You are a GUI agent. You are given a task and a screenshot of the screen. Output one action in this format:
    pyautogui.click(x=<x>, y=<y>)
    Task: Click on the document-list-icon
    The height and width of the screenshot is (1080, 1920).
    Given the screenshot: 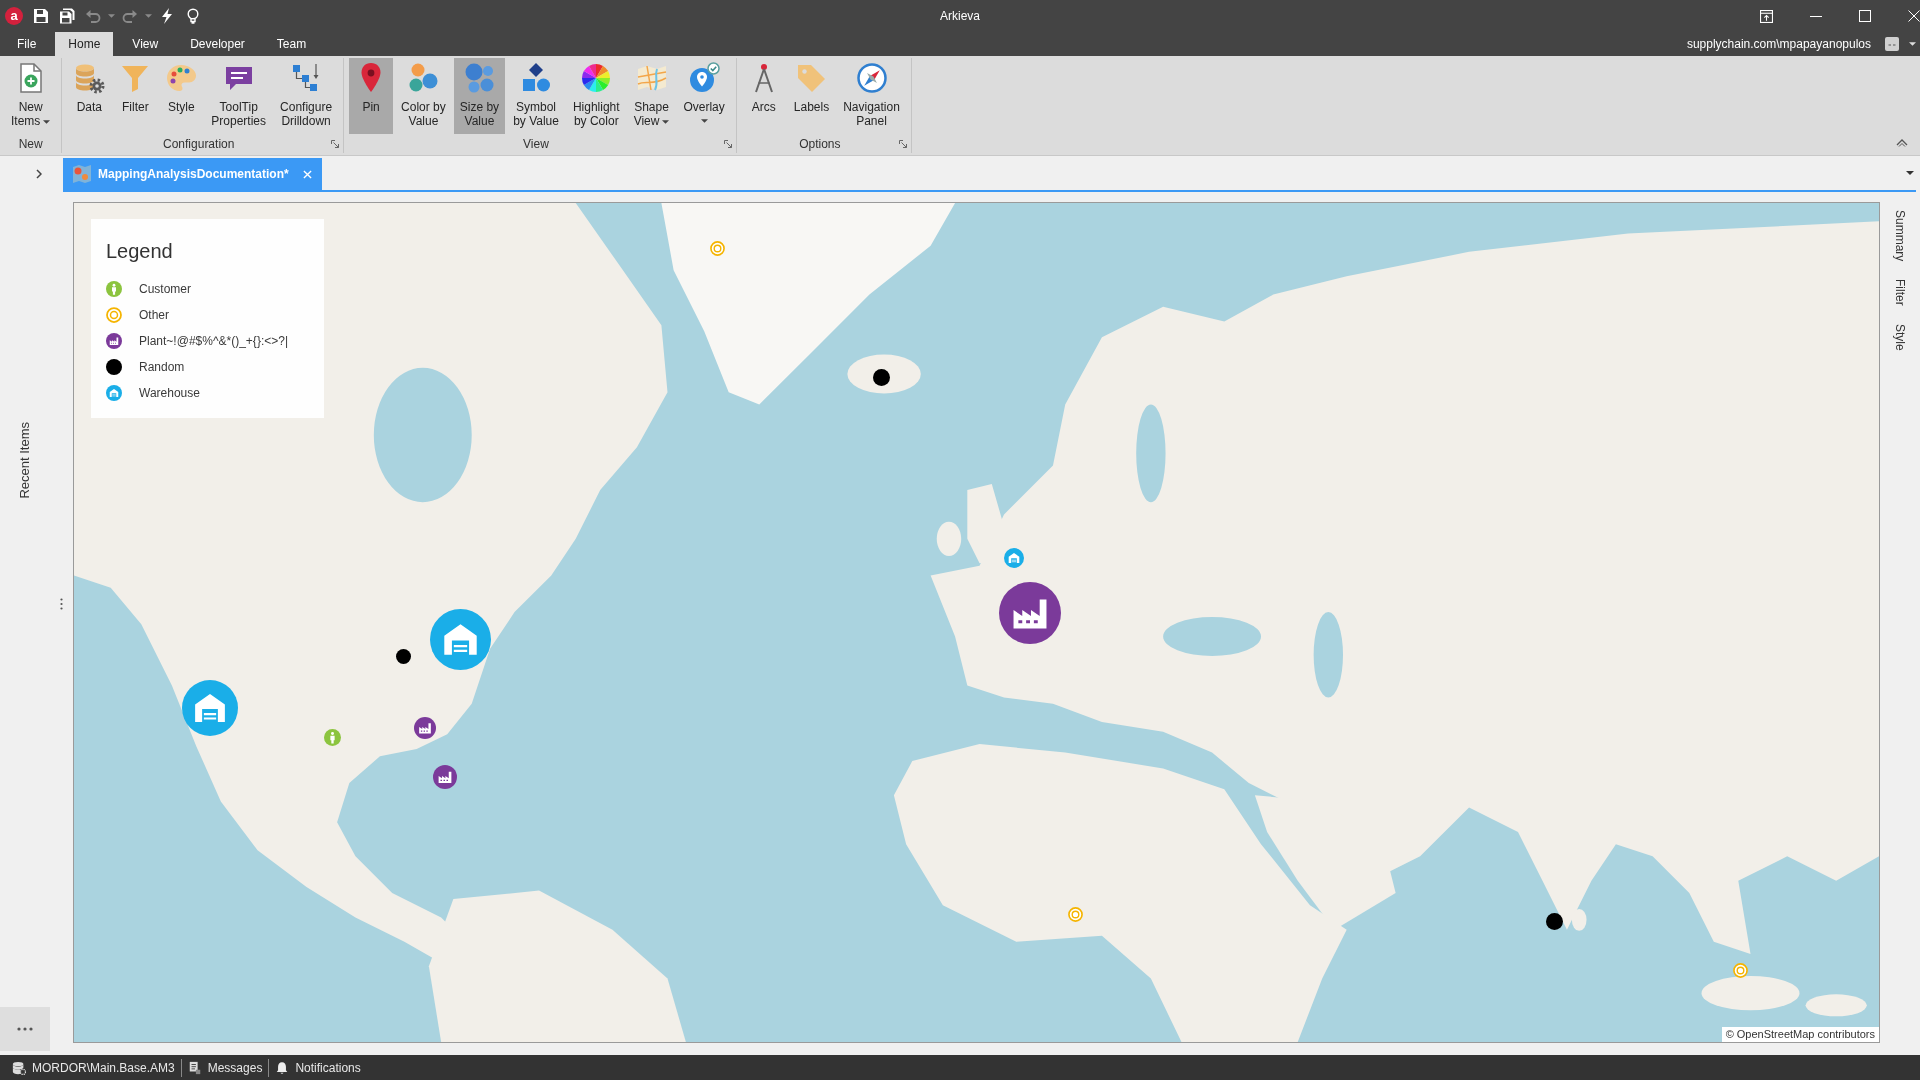 What is the action you would take?
    pyautogui.click(x=194, y=1067)
    